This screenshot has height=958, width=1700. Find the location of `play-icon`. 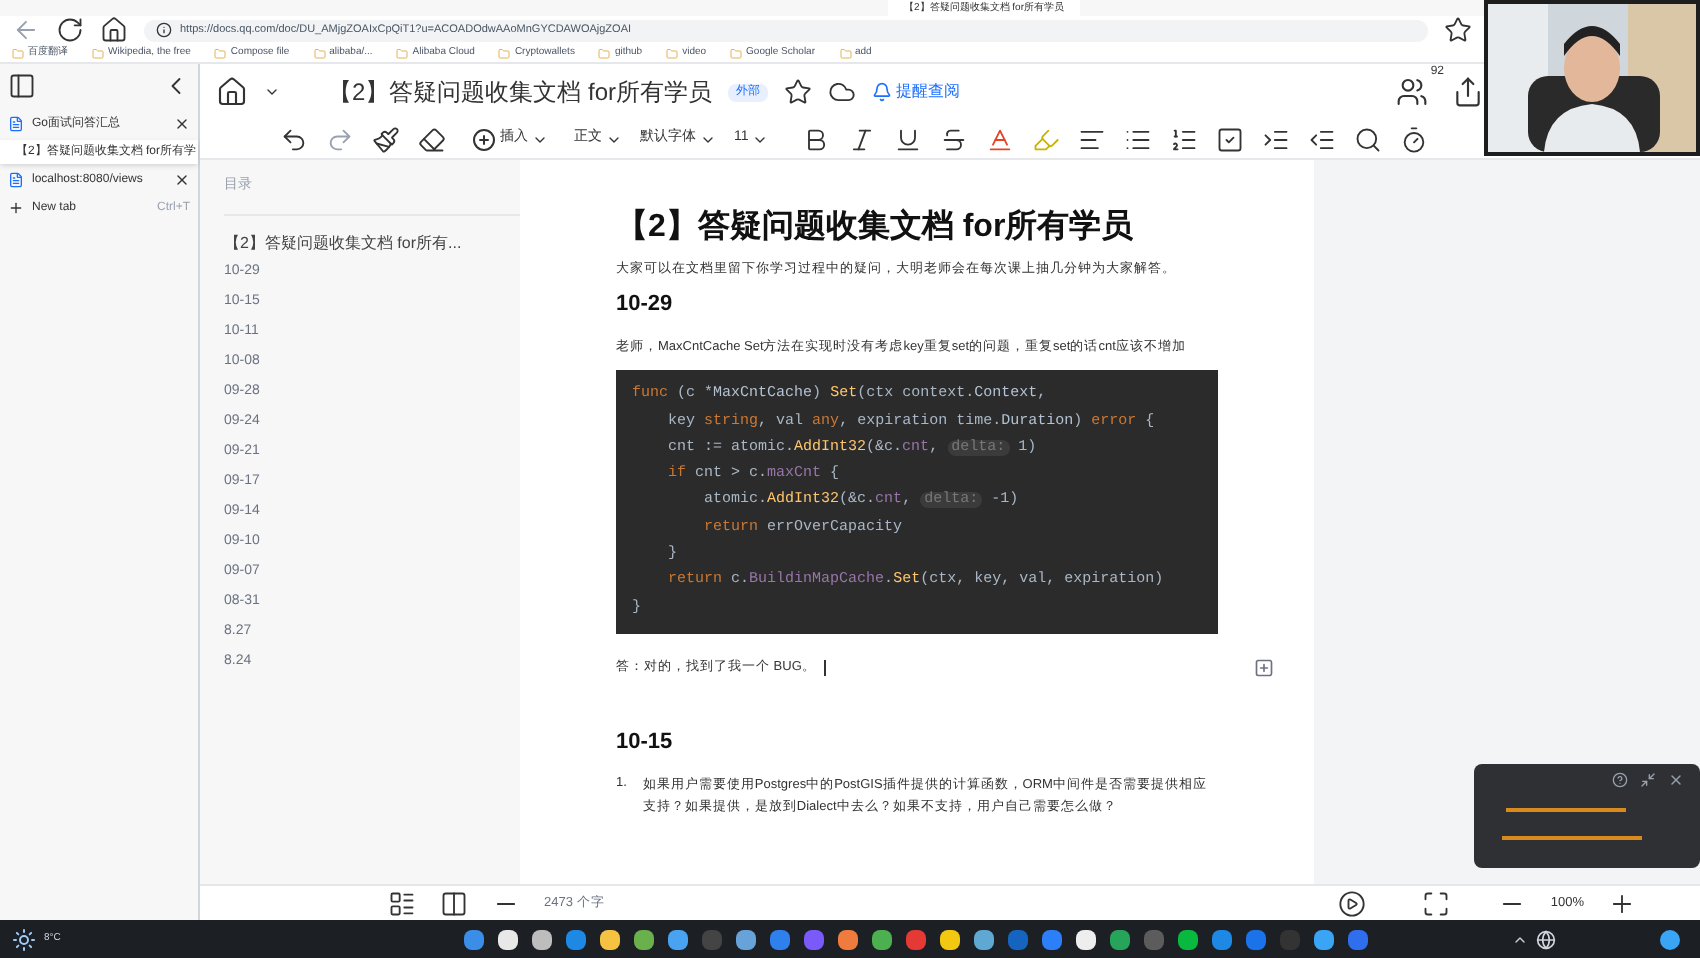

play-icon is located at coordinates (1352, 903).